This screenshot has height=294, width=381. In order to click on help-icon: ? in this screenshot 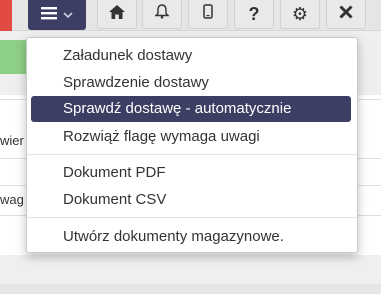, I will do `click(254, 13)`.